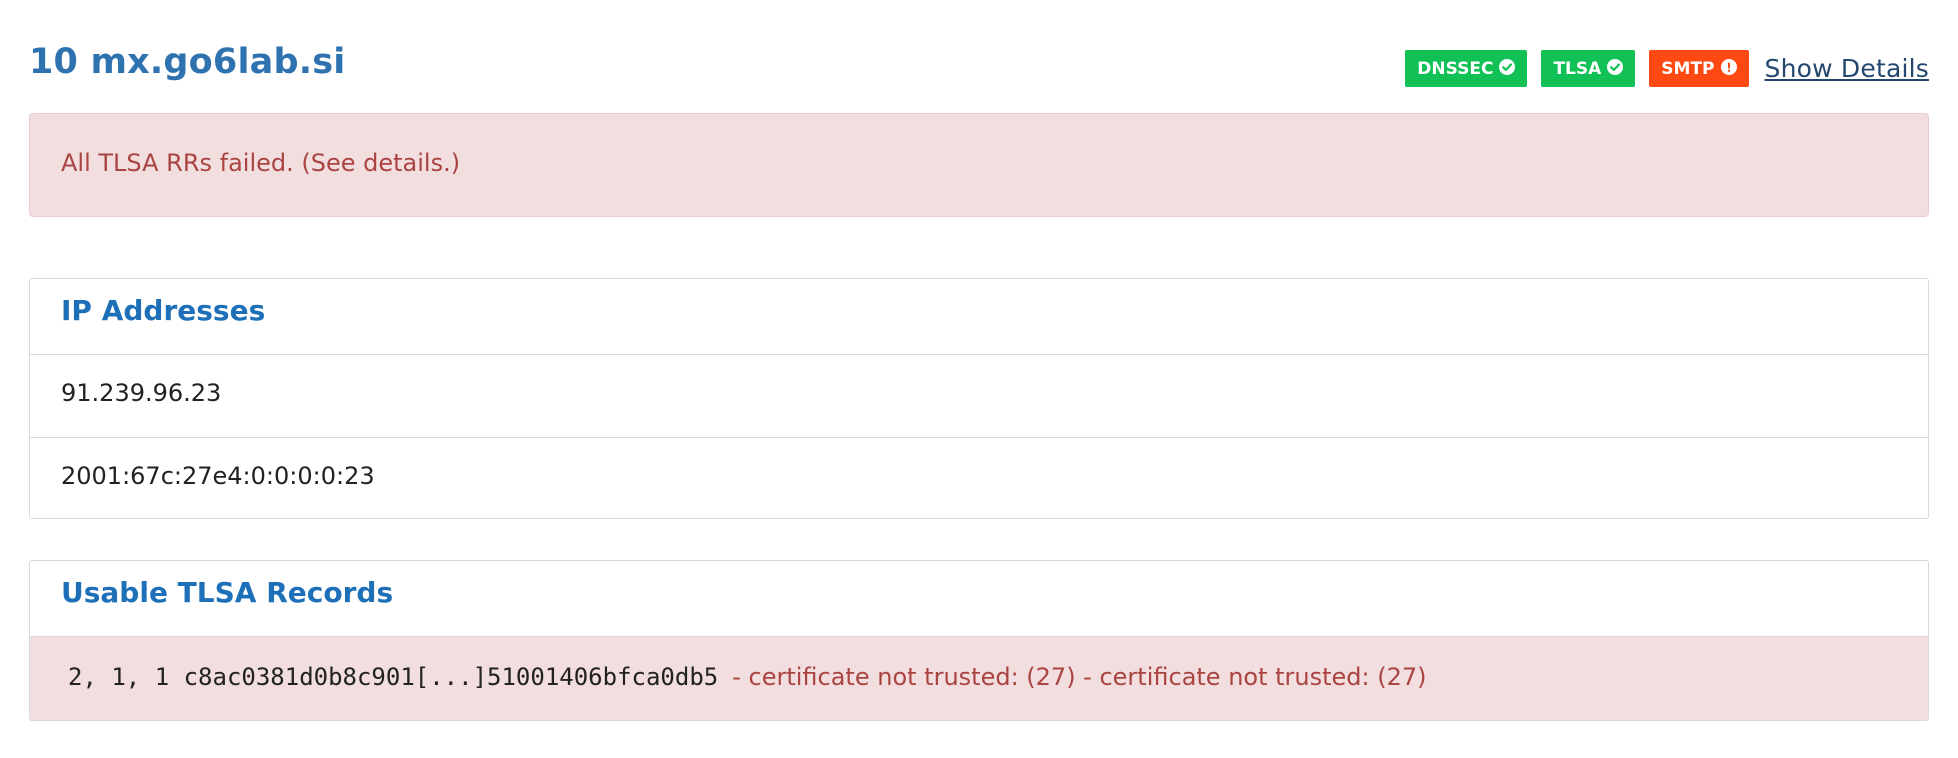  What do you see at coordinates (1577, 68) in the screenshot?
I see `badge-label: TLSA` at bounding box center [1577, 68].